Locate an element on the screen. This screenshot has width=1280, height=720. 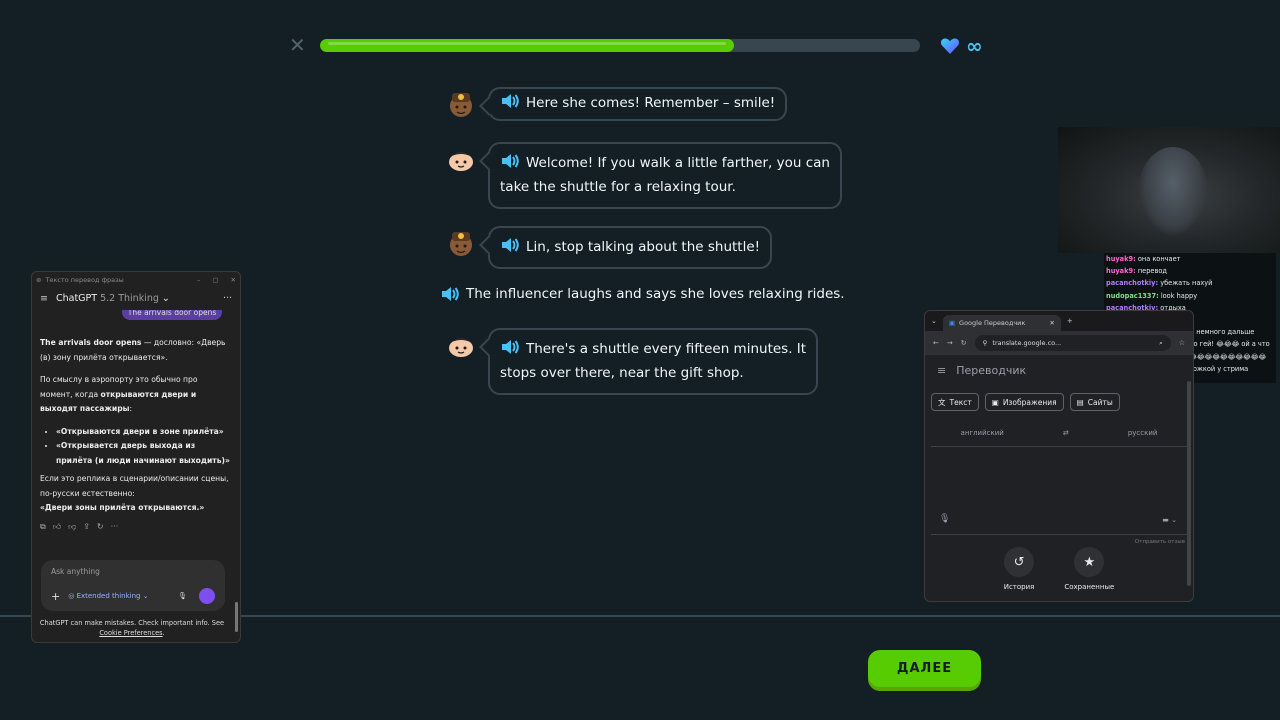
more-options-icon: ··· is located at coordinates (227, 298).